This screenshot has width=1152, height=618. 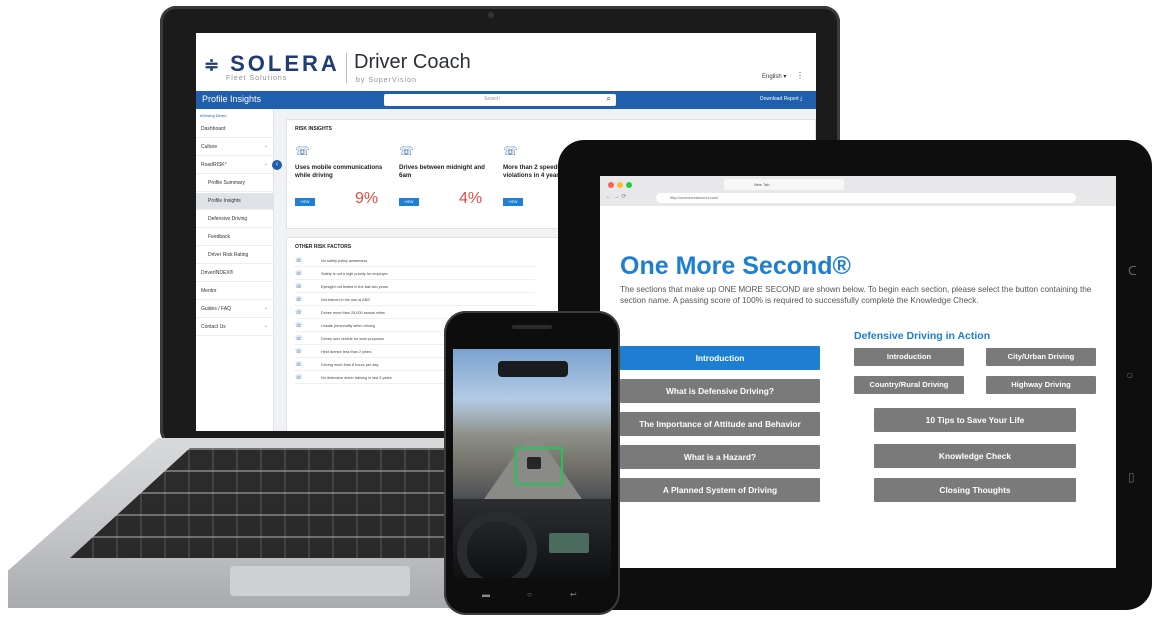 What do you see at coordinates (415, 261) in the screenshot?
I see `risk-factor-row: ☏ No safety policy awareness` at bounding box center [415, 261].